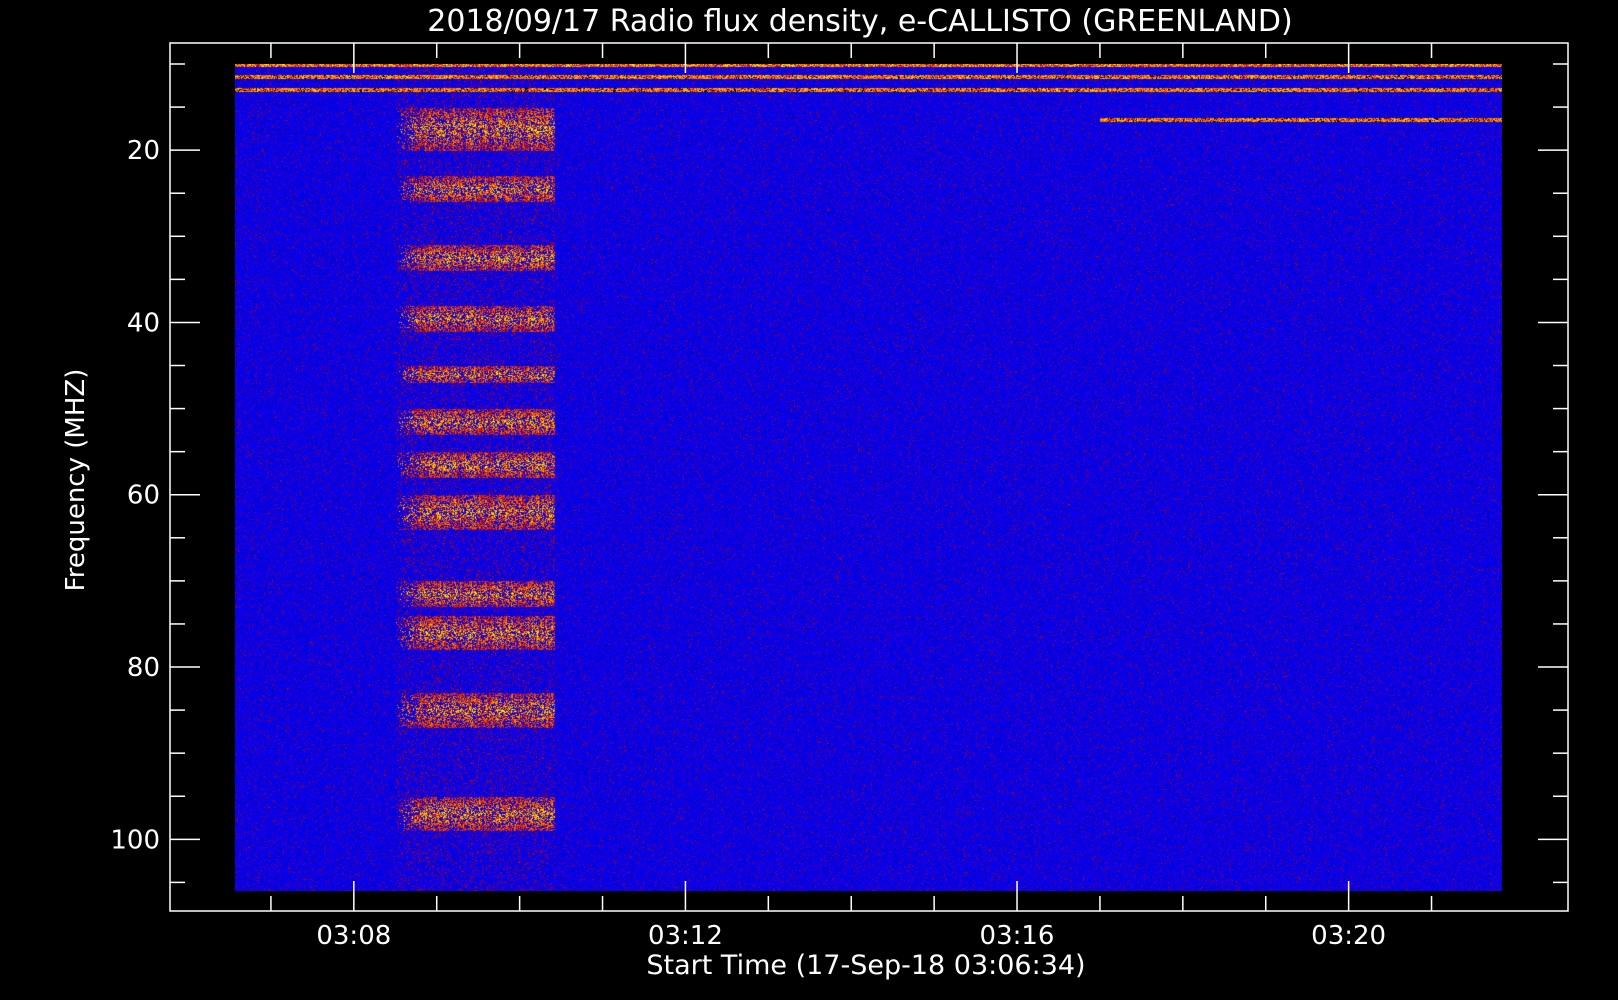 This screenshot has height=1000, width=1618. Describe the element at coordinates (865, 965) in the screenshot. I see `x-axis-label: Start Time (17-Sep-18 03:06:34)` at that location.